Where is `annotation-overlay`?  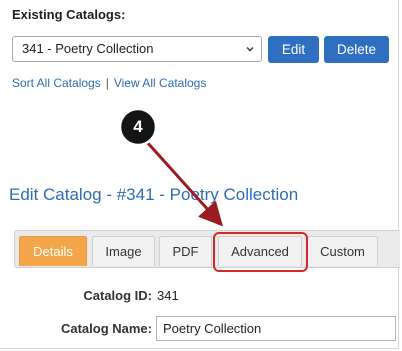
annotation-overlay is located at coordinates (171, 167).